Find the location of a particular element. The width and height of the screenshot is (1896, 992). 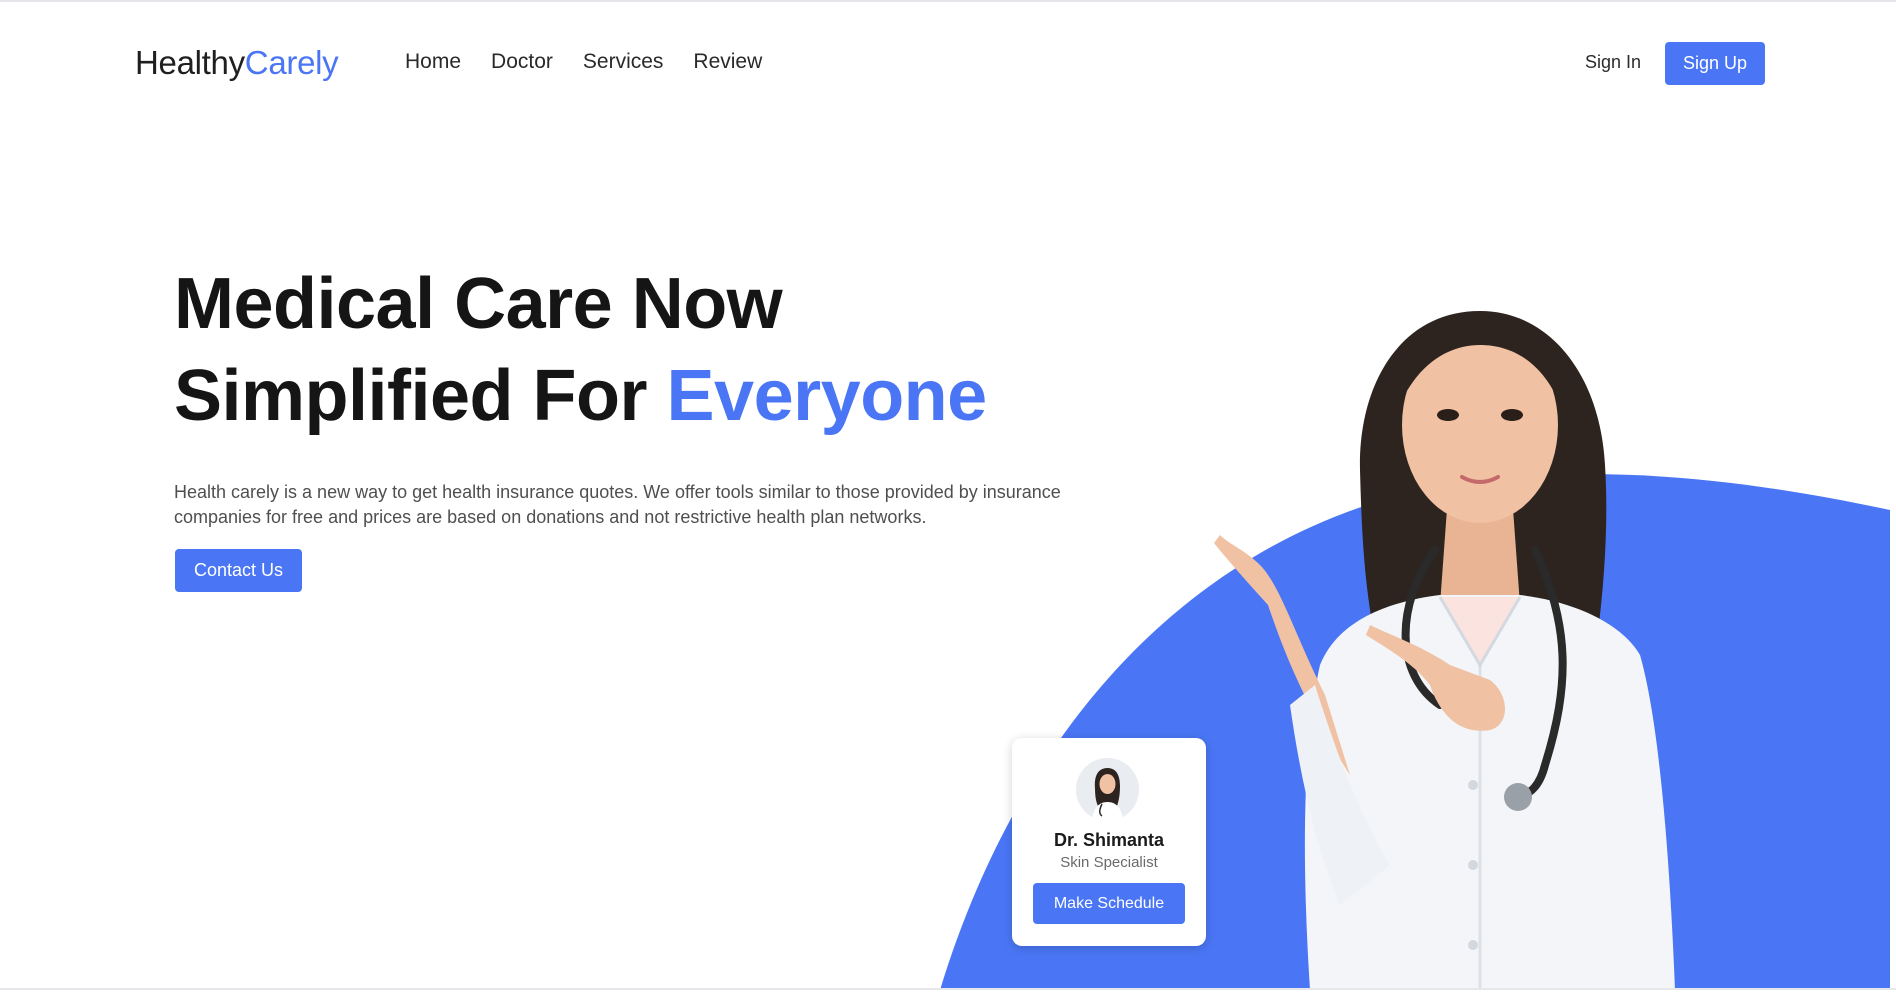

hero-title-line1: Medical Care Now is located at coordinates (478, 304).